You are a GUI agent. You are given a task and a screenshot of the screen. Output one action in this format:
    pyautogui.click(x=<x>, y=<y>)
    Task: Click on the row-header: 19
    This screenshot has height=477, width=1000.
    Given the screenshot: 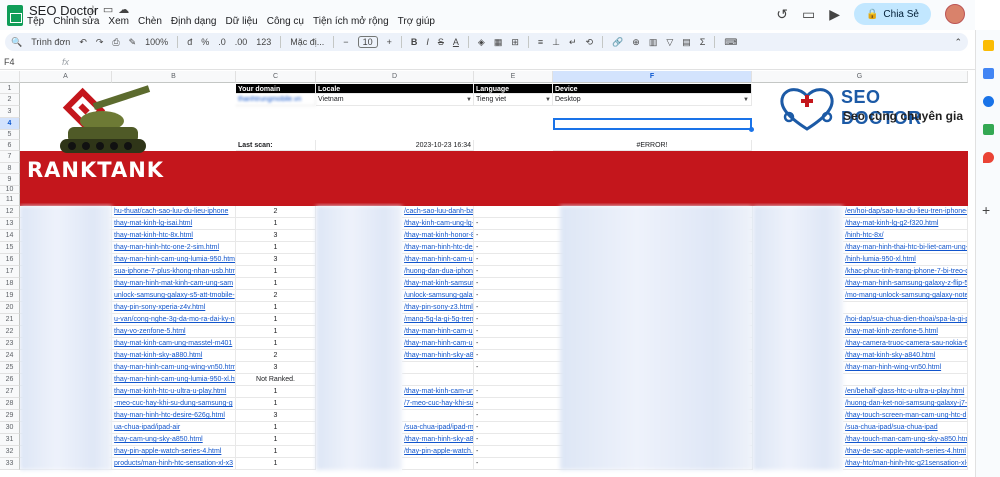 What is the action you would take?
    pyautogui.click(x=10, y=296)
    